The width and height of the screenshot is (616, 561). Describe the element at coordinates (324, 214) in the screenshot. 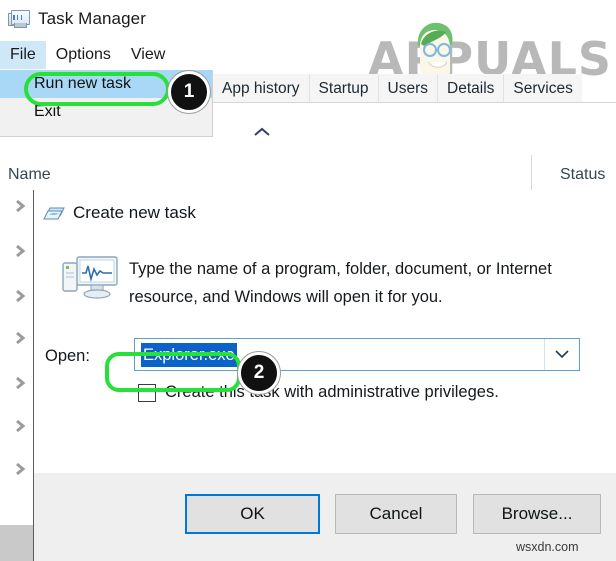

I see `dialog-title-bar: Create new task` at that location.